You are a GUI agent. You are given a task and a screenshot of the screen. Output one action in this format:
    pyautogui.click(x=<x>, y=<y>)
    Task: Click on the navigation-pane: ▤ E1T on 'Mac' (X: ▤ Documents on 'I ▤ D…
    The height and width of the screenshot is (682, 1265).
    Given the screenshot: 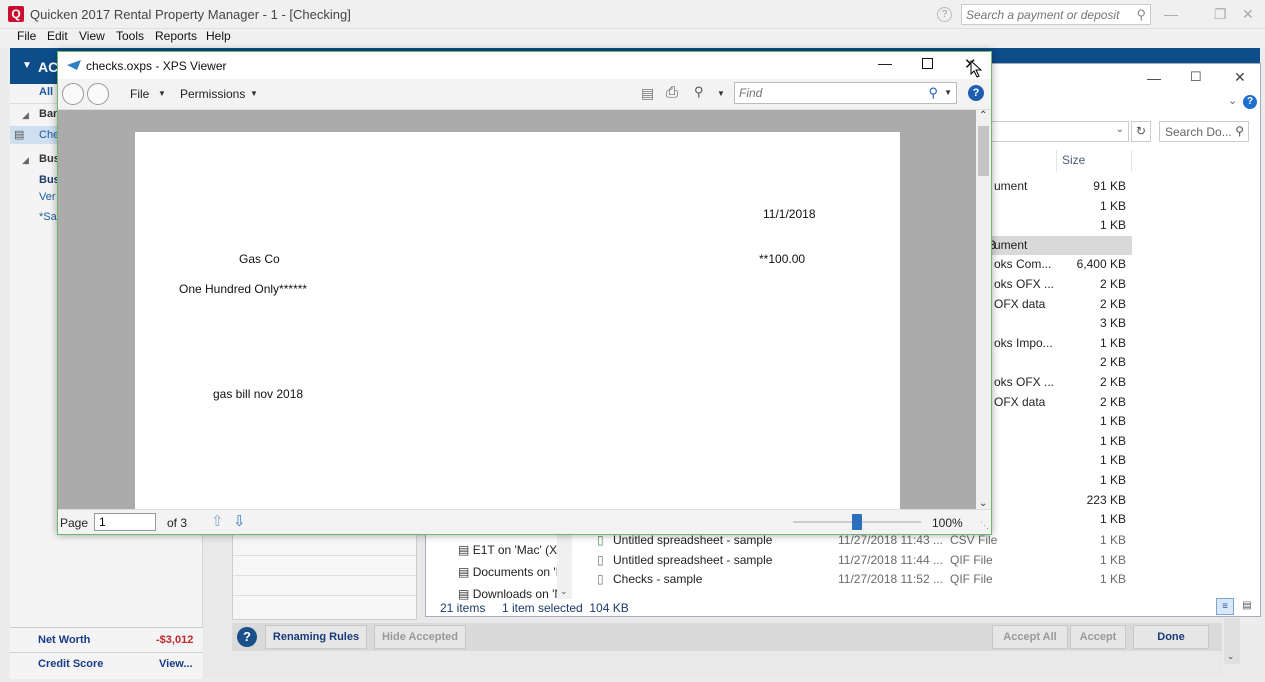 What is the action you would take?
    pyautogui.click(x=501, y=562)
    